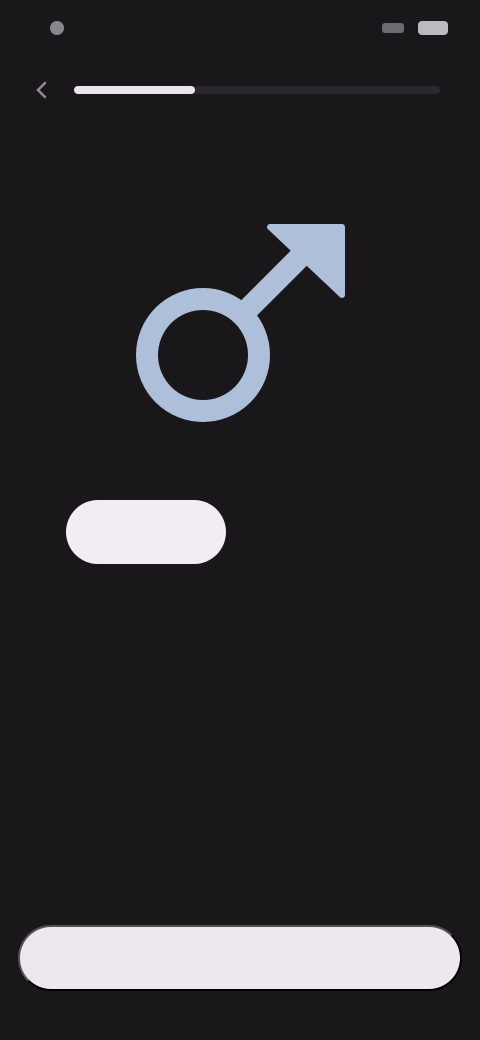  Describe the element at coordinates (257, 90) in the screenshot. I see `progress-bar` at that location.